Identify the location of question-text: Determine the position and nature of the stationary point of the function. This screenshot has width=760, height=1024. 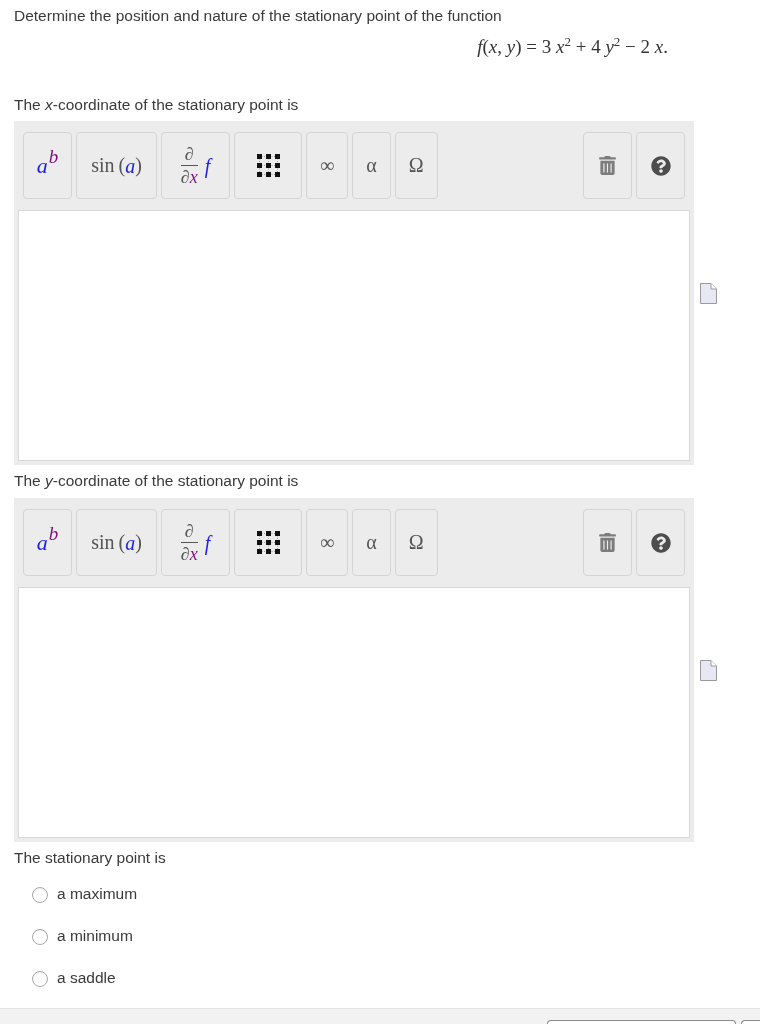
(258, 15).